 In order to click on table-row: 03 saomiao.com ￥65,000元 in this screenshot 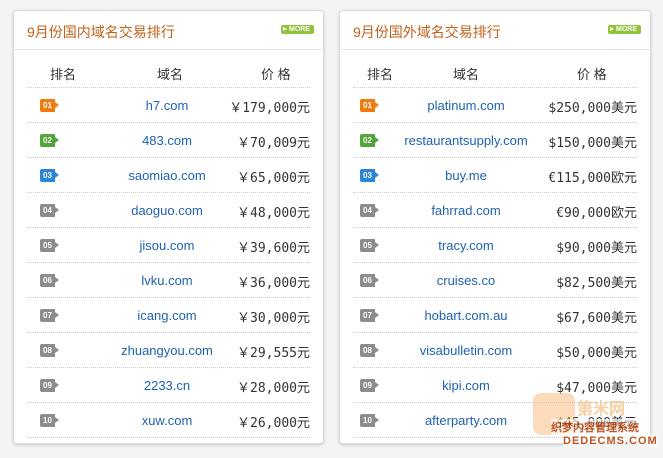, I will do `click(168, 175)`.